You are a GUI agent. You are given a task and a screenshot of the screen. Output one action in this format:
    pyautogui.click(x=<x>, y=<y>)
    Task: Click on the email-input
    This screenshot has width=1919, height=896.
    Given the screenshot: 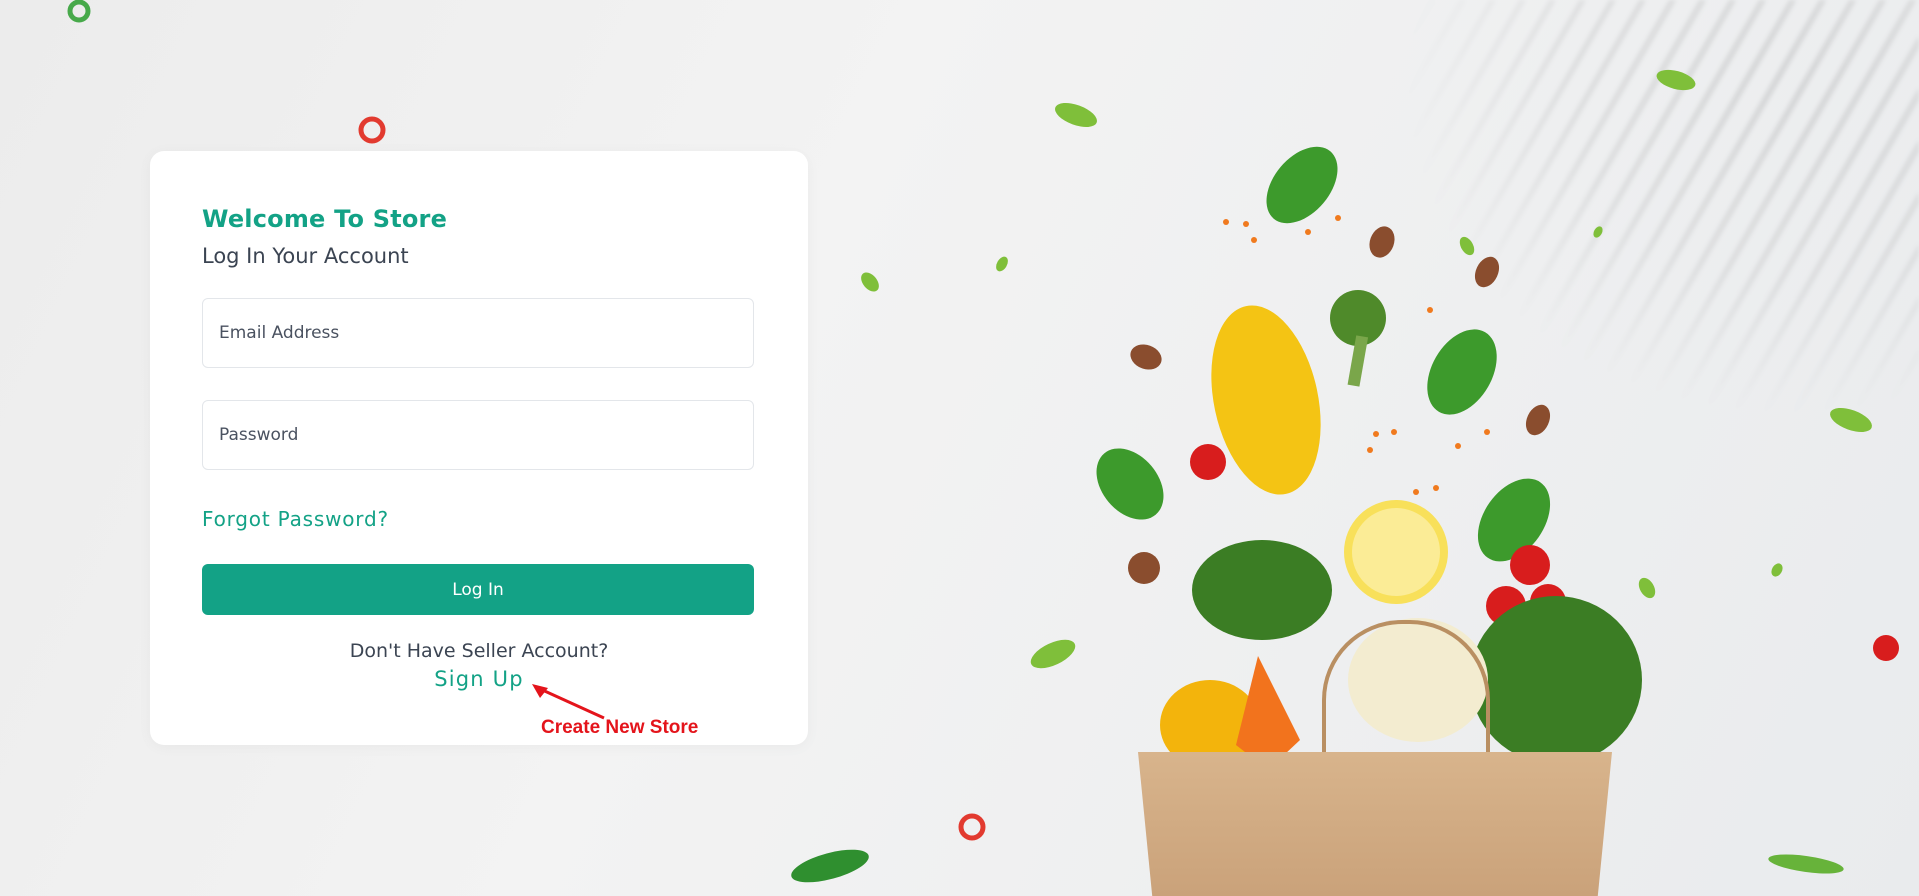 What is the action you would take?
    pyautogui.click(x=478, y=333)
    